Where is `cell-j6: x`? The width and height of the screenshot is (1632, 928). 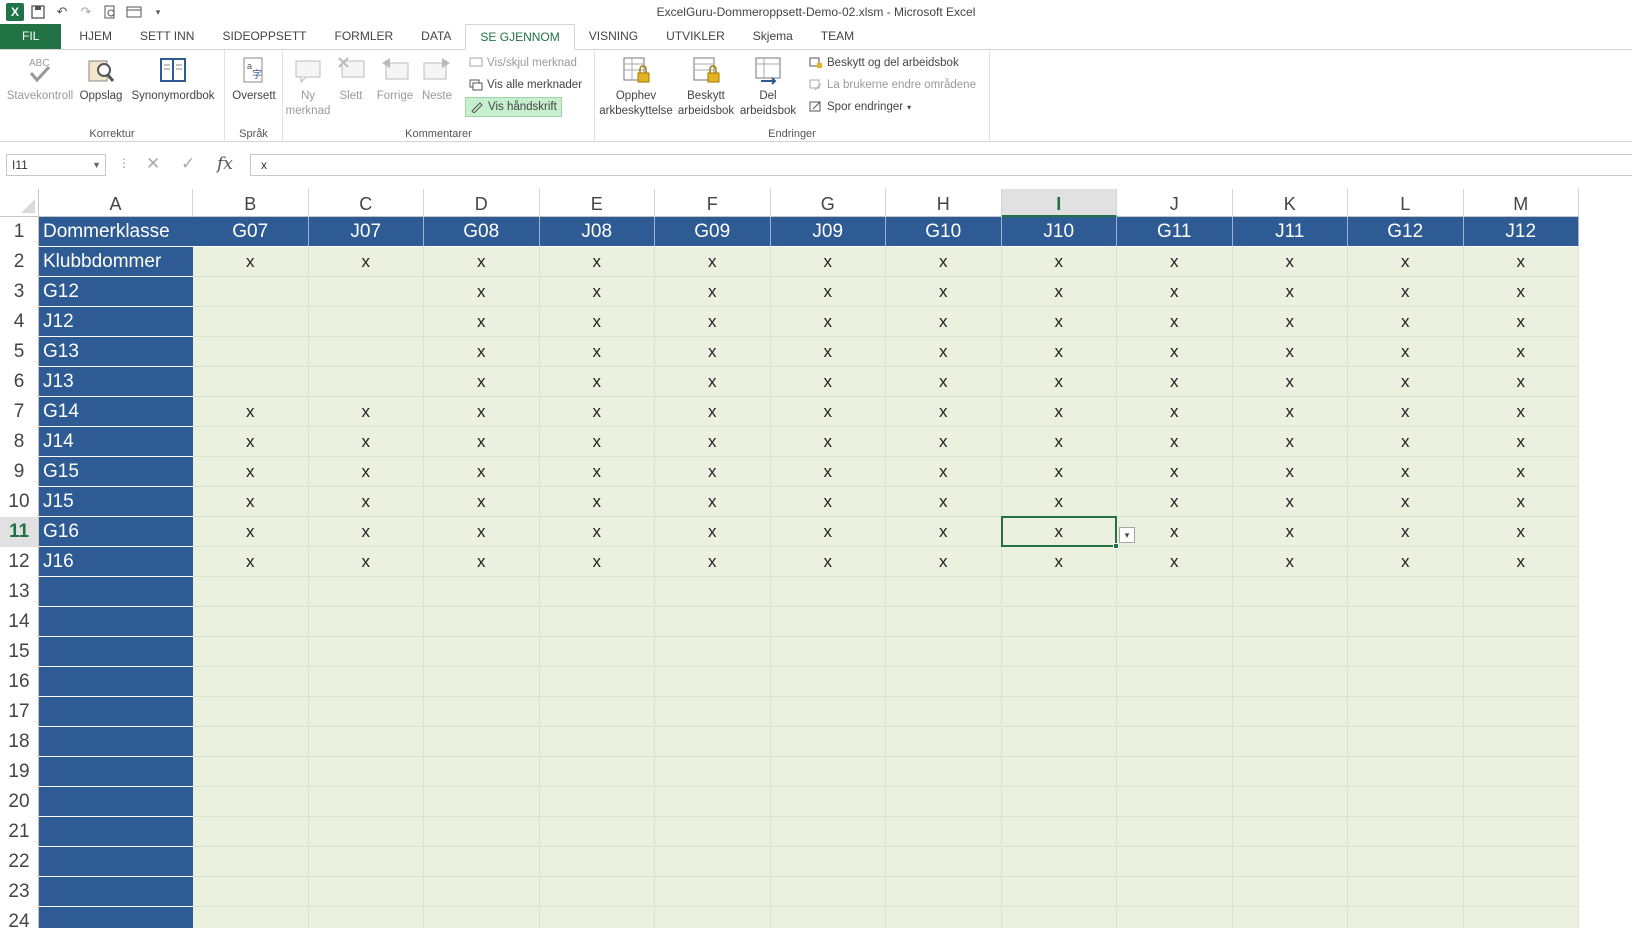
cell-j6: x is located at coordinates (1175, 382).